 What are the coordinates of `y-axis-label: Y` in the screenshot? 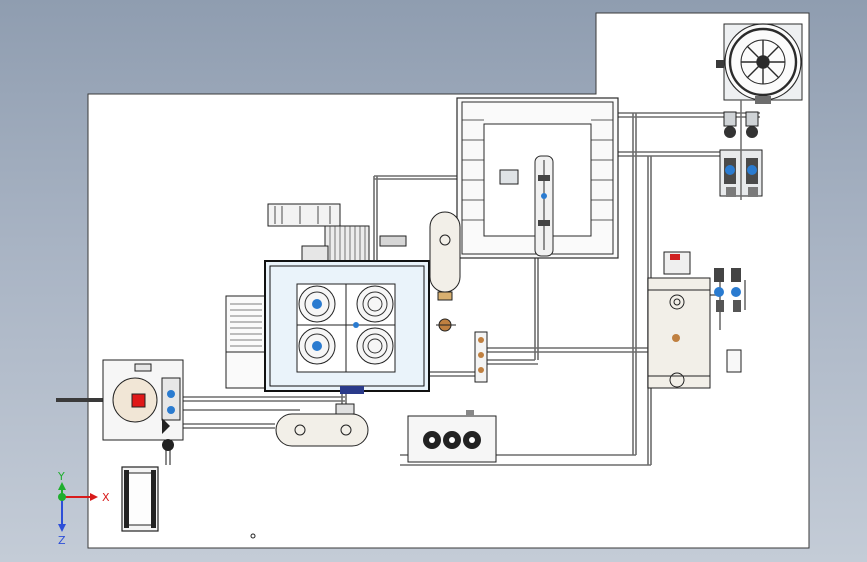 It's located at (61, 476).